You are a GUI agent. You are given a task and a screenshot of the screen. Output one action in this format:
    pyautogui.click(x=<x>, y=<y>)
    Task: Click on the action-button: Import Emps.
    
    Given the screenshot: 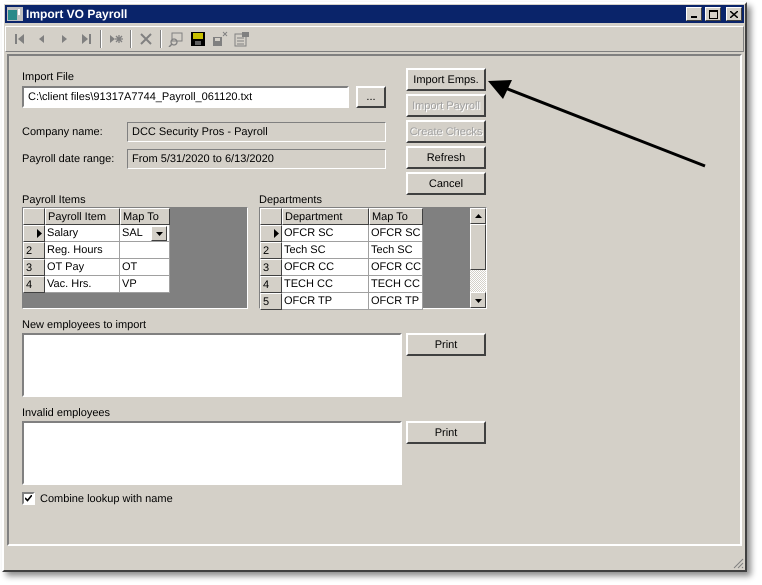 What is the action you would take?
    pyautogui.click(x=446, y=79)
    